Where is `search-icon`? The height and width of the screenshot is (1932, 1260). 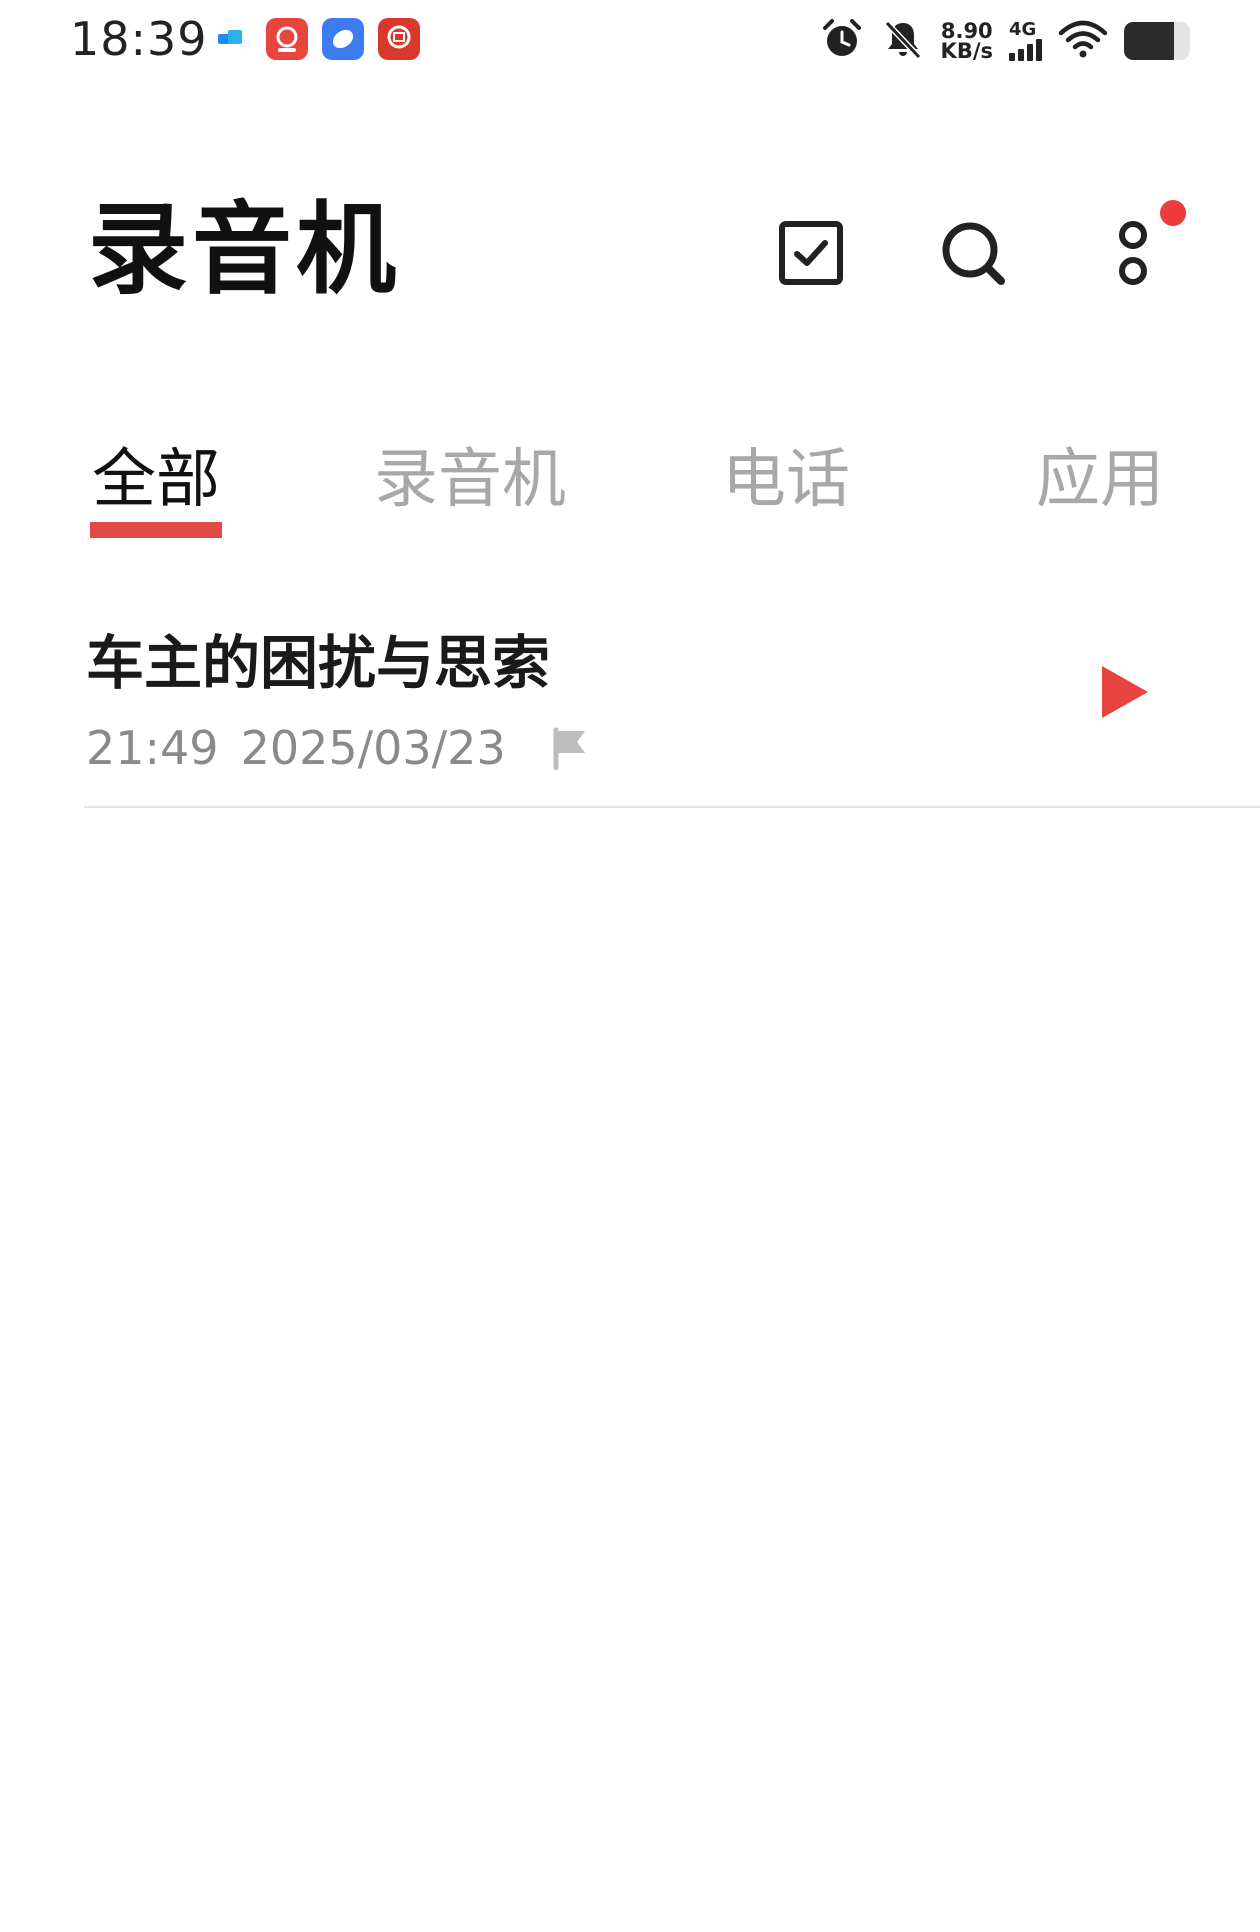 search-icon is located at coordinates (973, 255).